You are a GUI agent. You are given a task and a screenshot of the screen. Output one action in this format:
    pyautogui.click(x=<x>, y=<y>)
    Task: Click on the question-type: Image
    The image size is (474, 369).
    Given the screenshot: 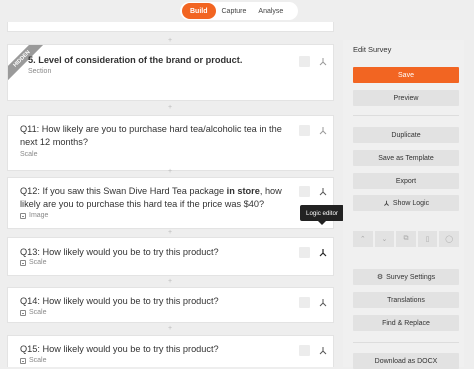 What is the action you would take?
    pyautogui.click(x=34, y=215)
    